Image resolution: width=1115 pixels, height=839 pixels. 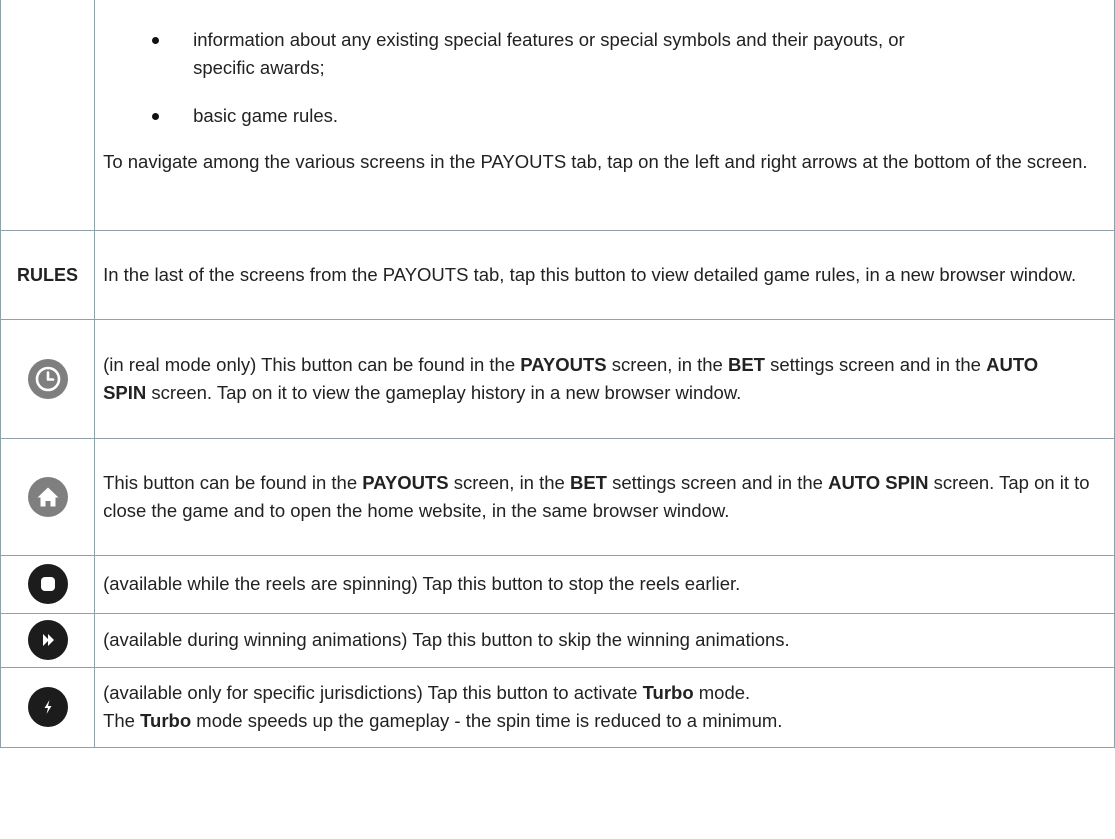 I want to click on history-icon-cell, so click(x=48, y=378).